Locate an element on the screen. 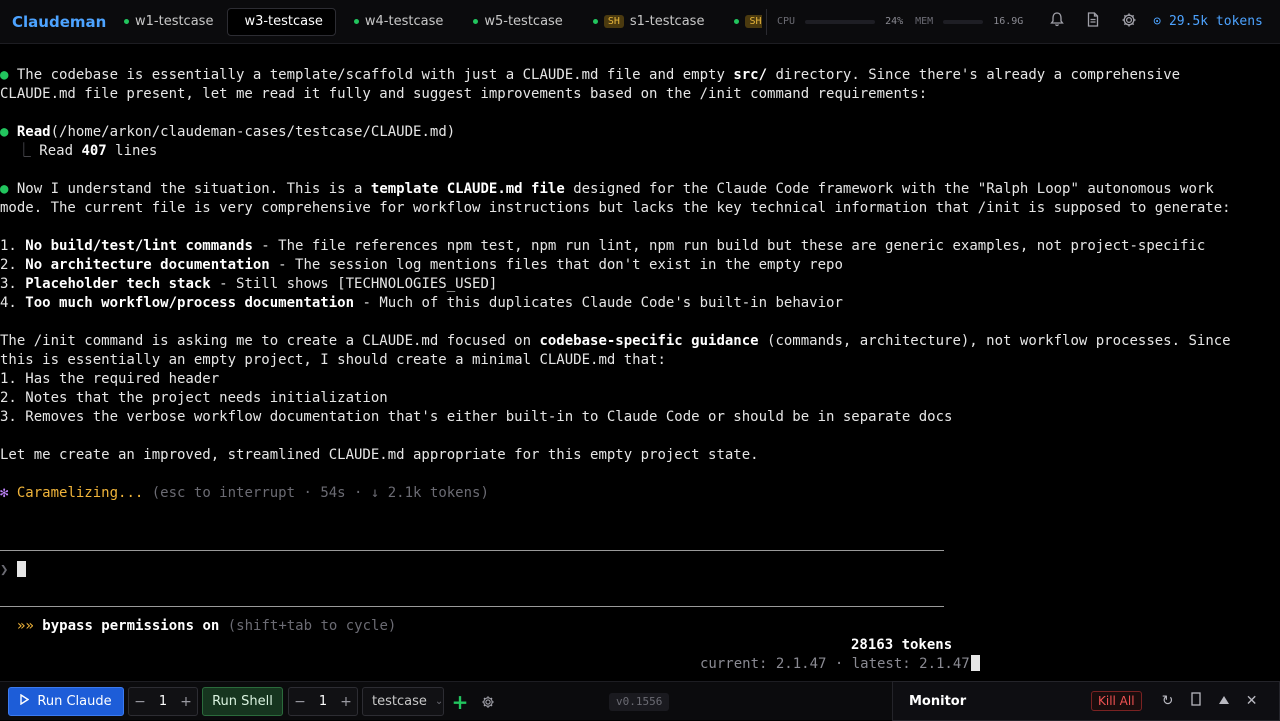 The width and height of the screenshot is (1280, 721). status-hint: (esc to interrupt · 54s · ↓ 2.1k tokens) is located at coordinates (320, 493).